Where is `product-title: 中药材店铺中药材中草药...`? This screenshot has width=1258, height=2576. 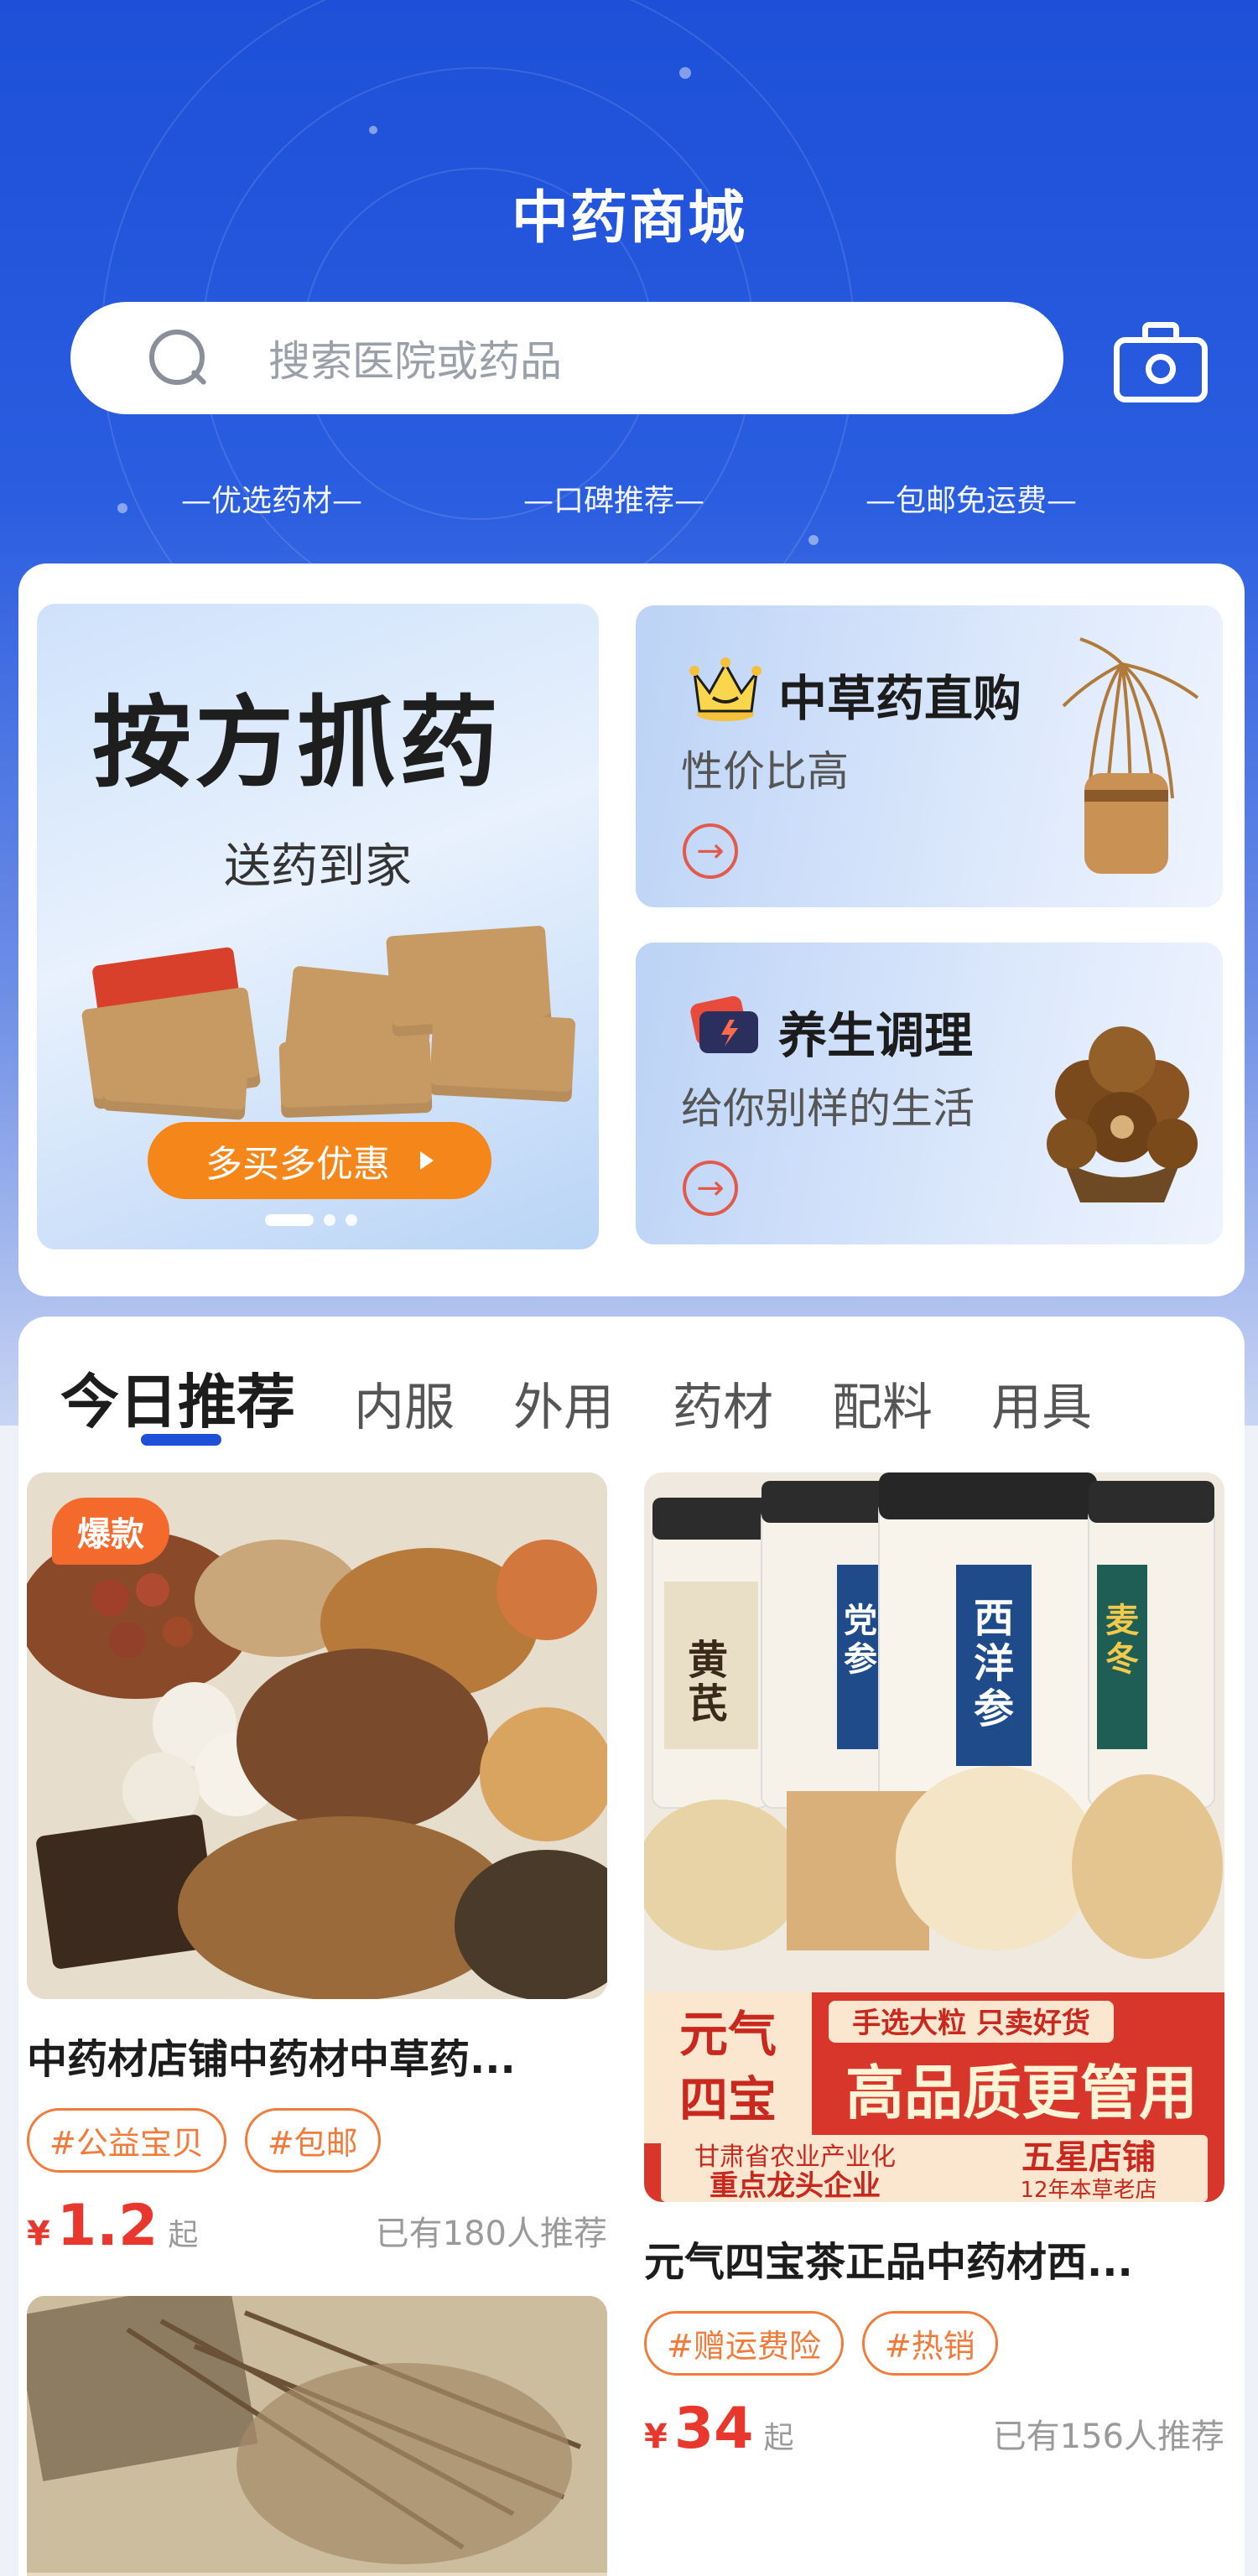 product-title: 中药材店铺中药材中草药... is located at coordinates (271, 2059).